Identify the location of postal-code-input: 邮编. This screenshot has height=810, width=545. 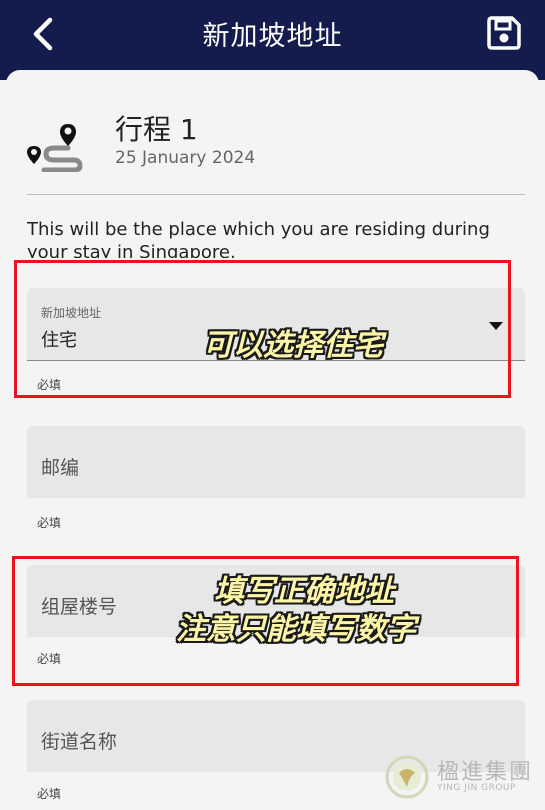
(276, 462).